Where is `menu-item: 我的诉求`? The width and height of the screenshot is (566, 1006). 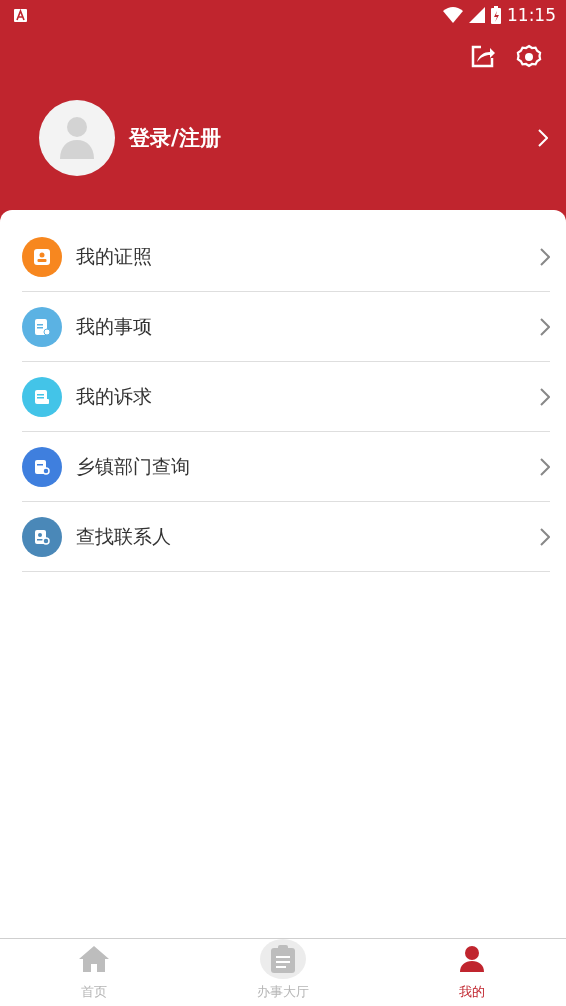
menu-item: 我的诉求 is located at coordinates (308, 396).